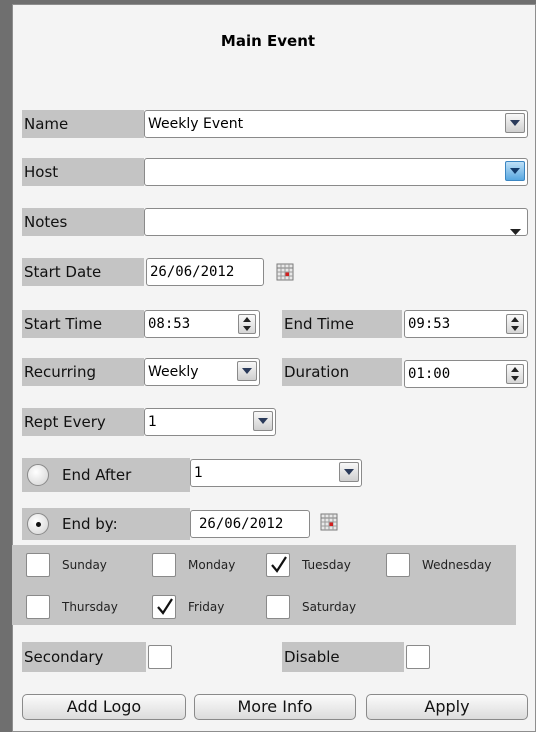 Image resolution: width=536 pixels, height=732 pixels. I want to click on start-time-field: 08:53, so click(202, 324).